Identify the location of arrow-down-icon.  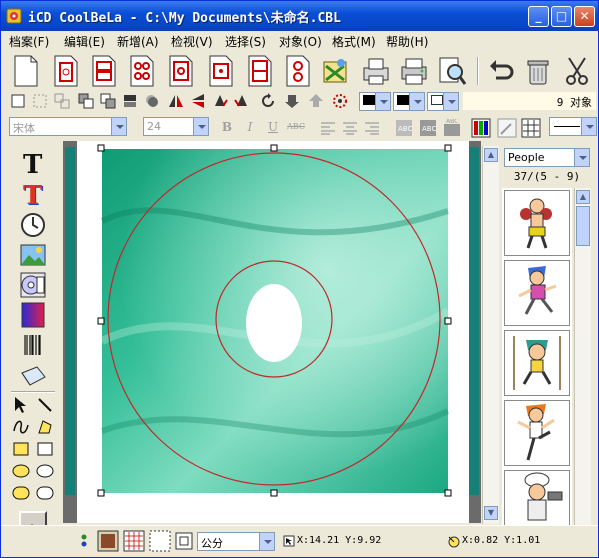
(292, 101).